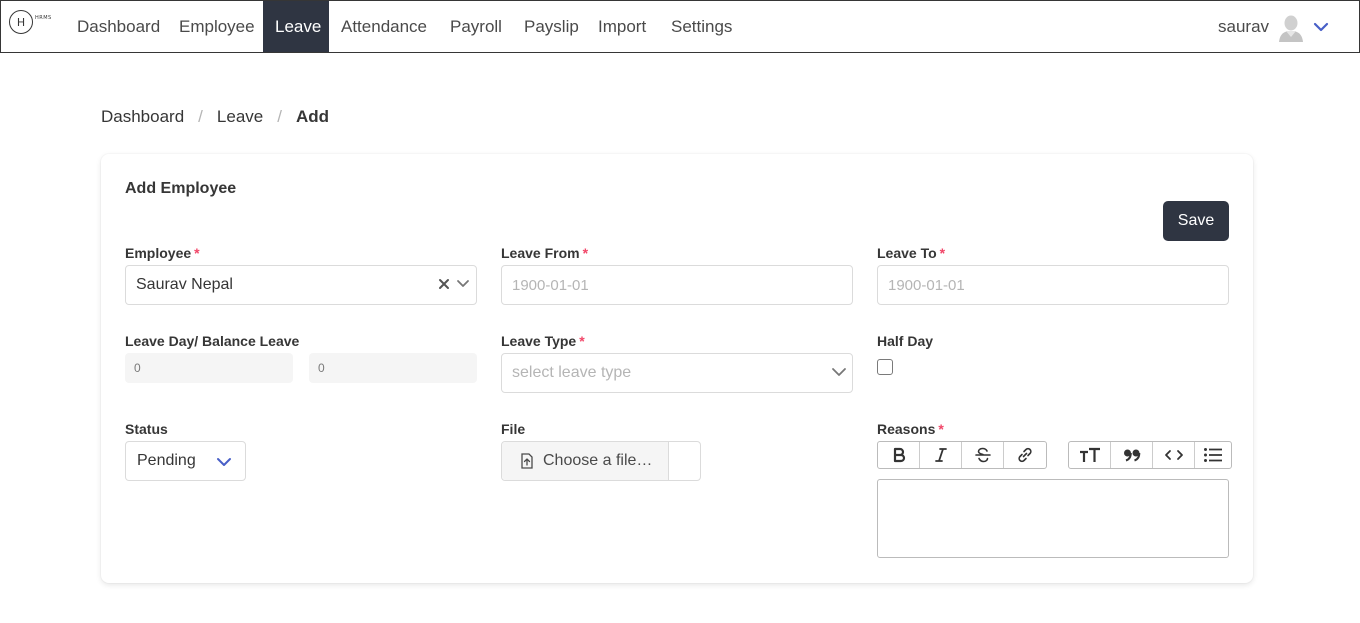 Image resolution: width=1360 pixels, height=623 pixels. Describe the element at coordinates (217, 26) in the screenshot. I see `nav-item-employee: Employee` at that location.